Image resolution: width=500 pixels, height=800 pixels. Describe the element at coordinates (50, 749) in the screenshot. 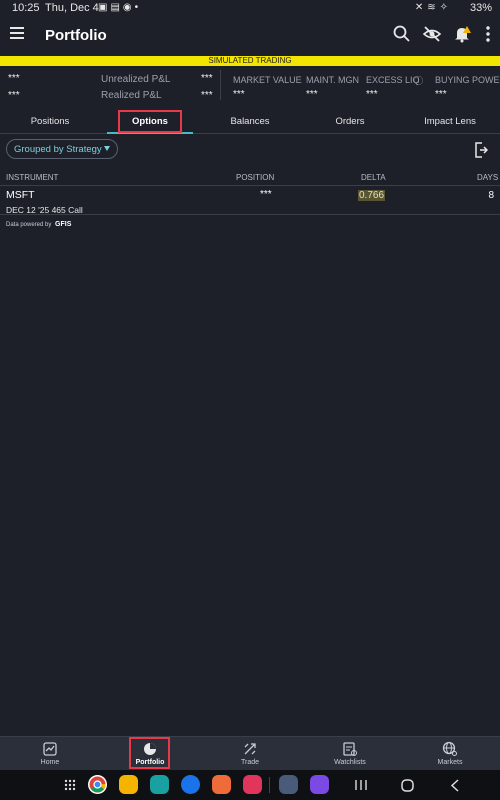

I see `home-chart-icon` at that location.